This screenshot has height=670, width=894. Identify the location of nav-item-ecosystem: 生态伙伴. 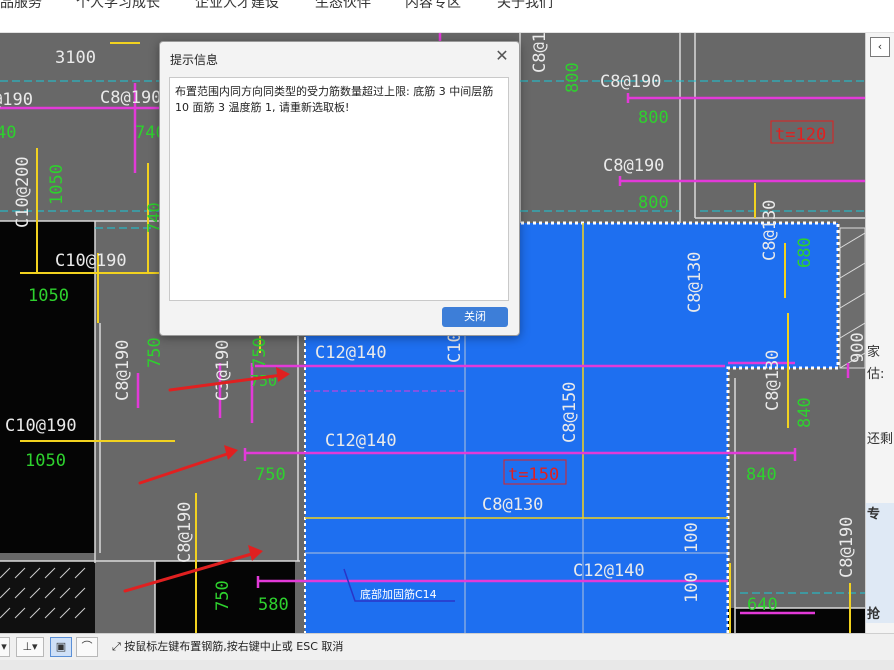
(343, 6).